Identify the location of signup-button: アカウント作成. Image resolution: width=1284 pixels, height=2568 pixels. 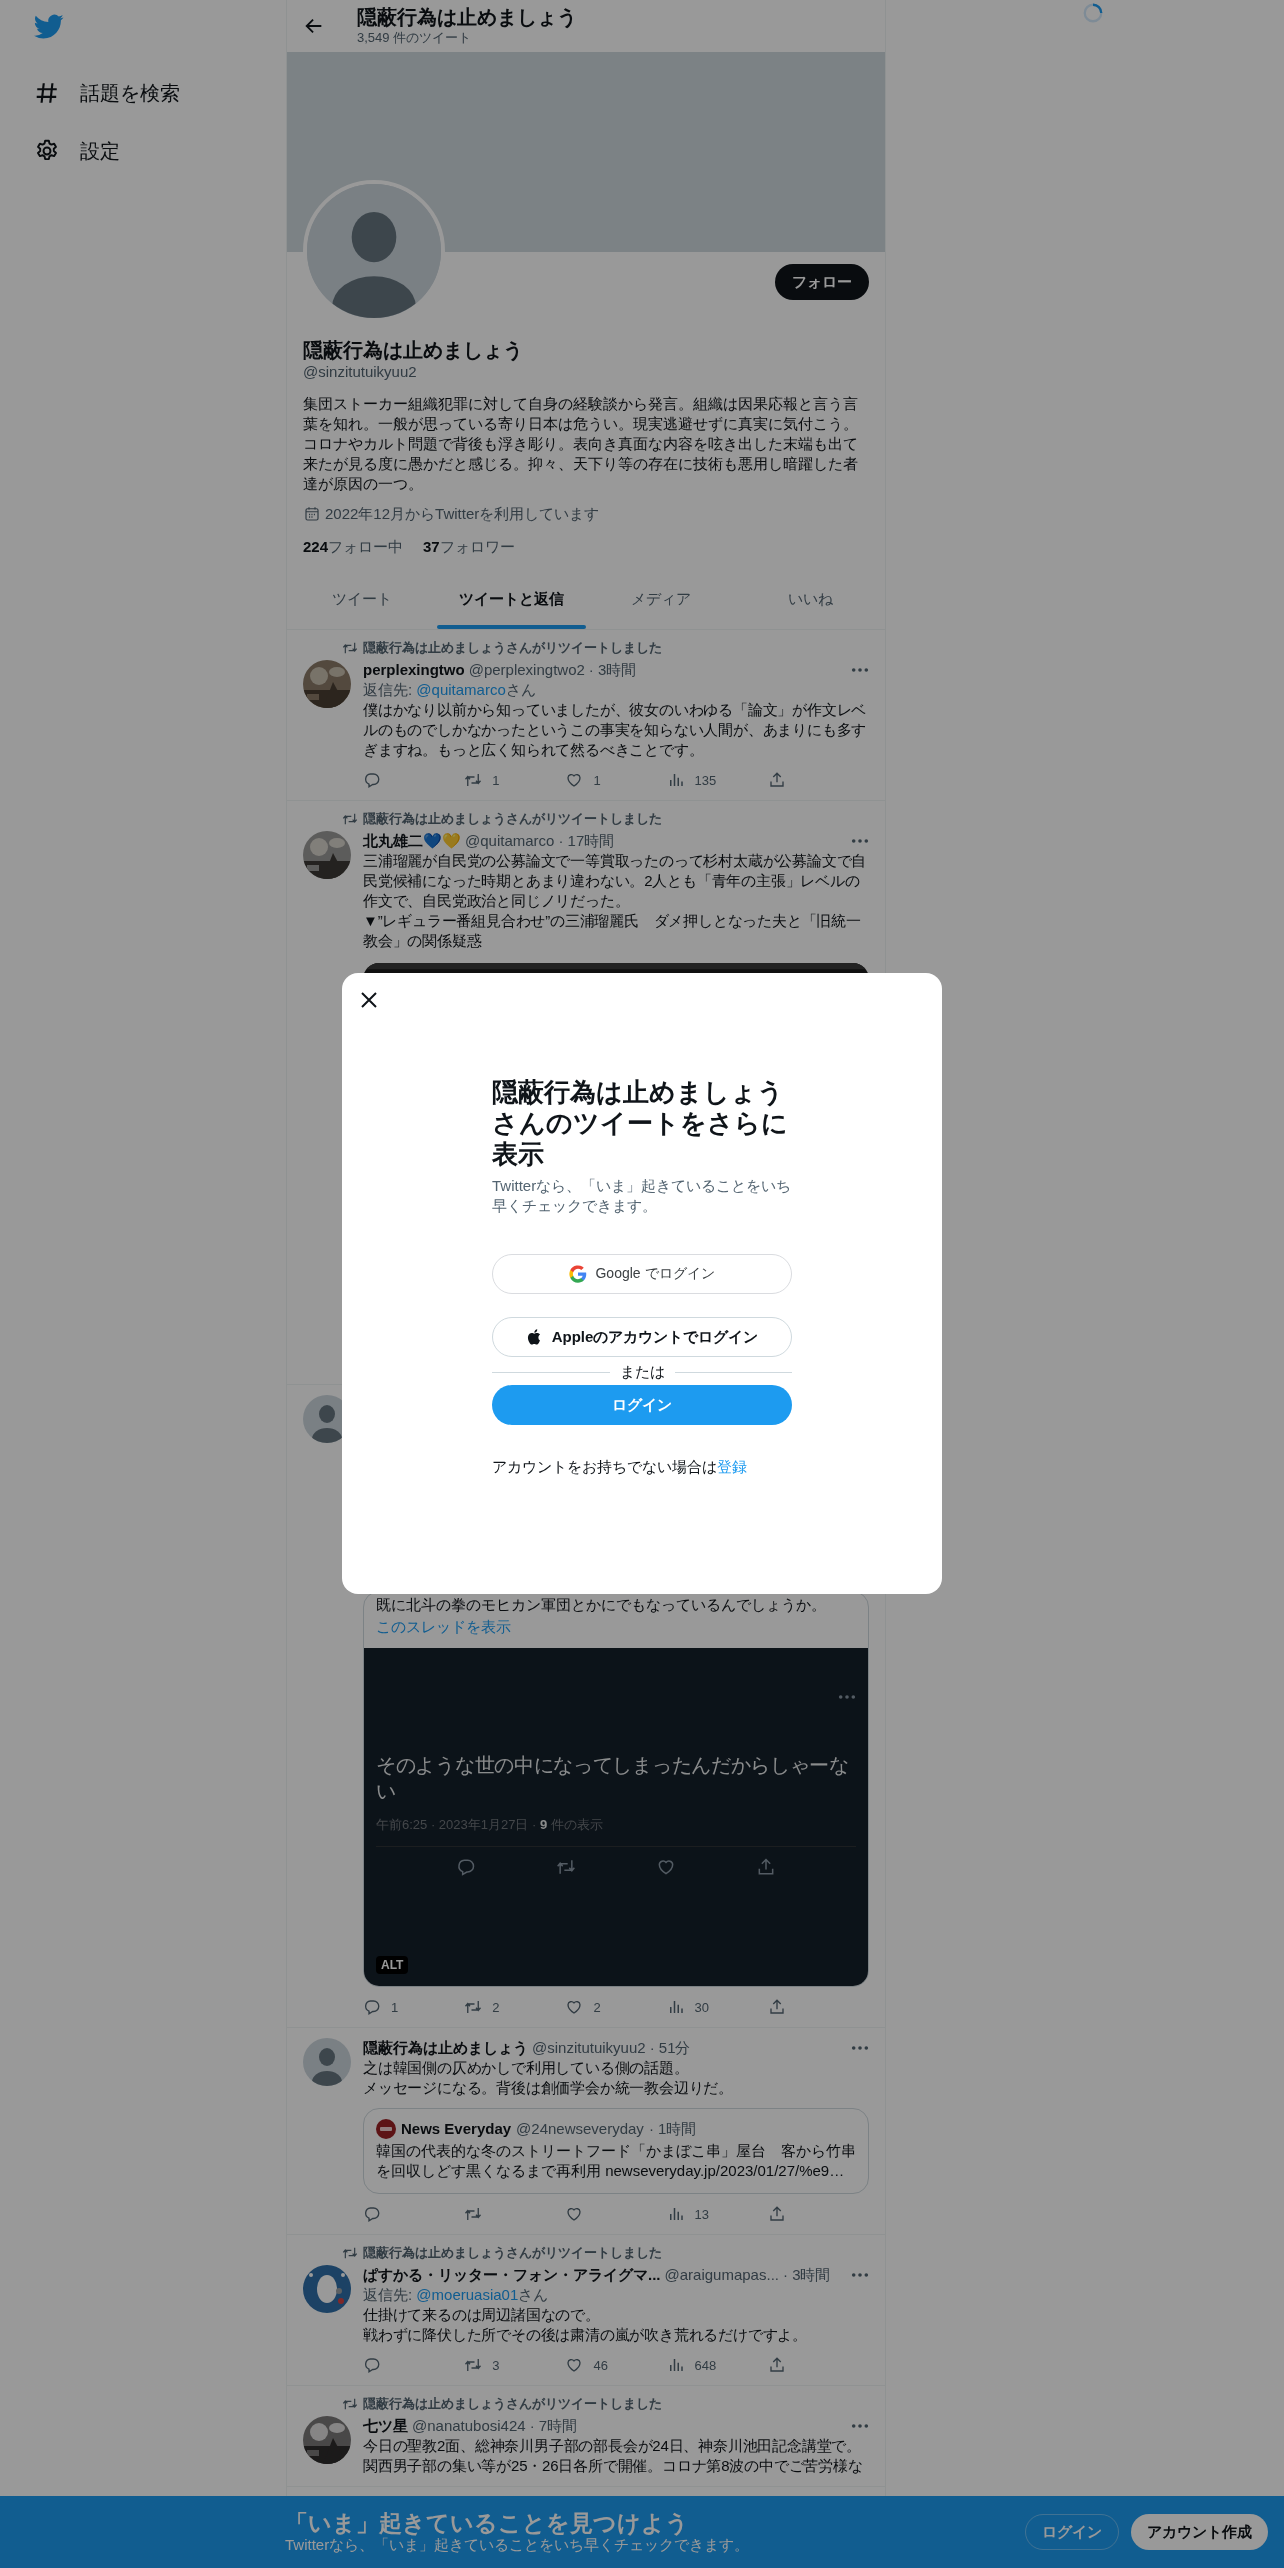
(1199, 2532).